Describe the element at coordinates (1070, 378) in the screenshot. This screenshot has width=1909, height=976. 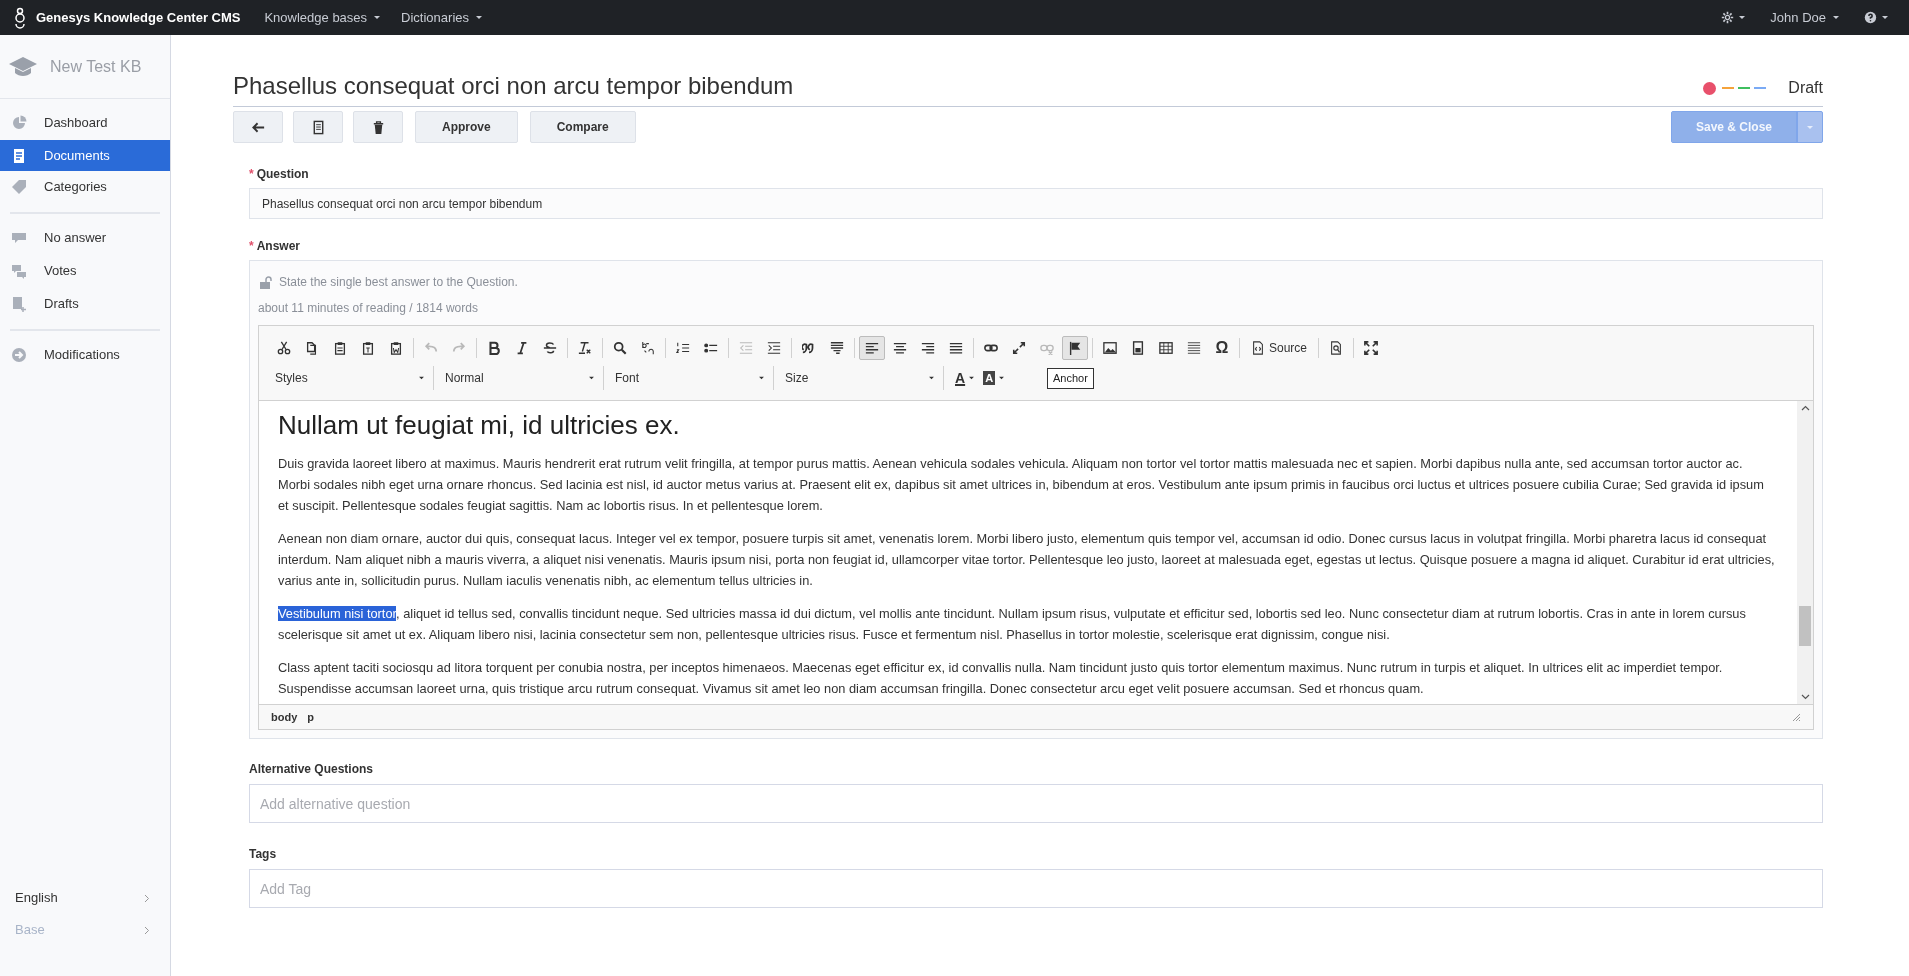
I see `tooltip: Anchor` at that location.